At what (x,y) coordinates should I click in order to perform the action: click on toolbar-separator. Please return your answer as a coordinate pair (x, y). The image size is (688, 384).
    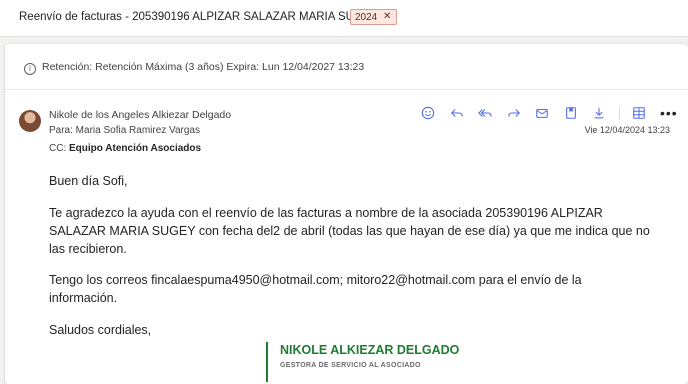
    Looking at the image, I should click on (619, 113).